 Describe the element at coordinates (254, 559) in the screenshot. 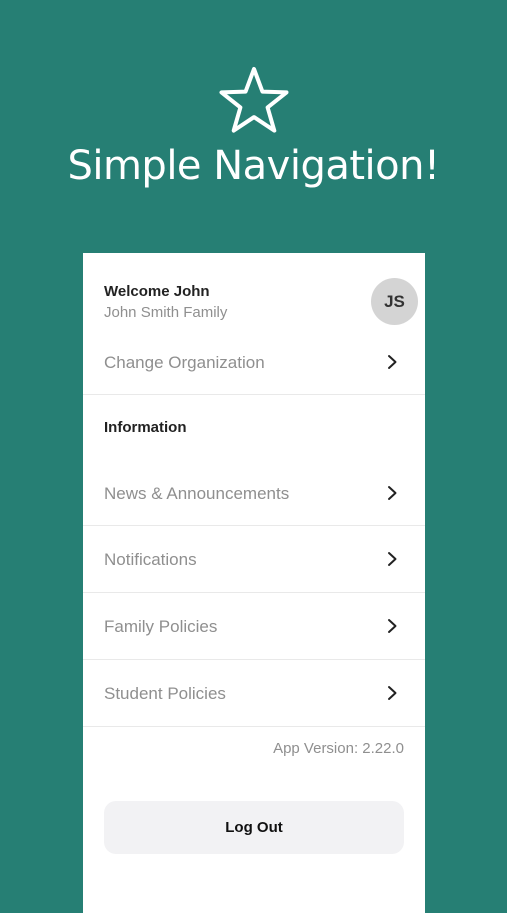

I see `menu-item-notifications: Notifications` at that location.